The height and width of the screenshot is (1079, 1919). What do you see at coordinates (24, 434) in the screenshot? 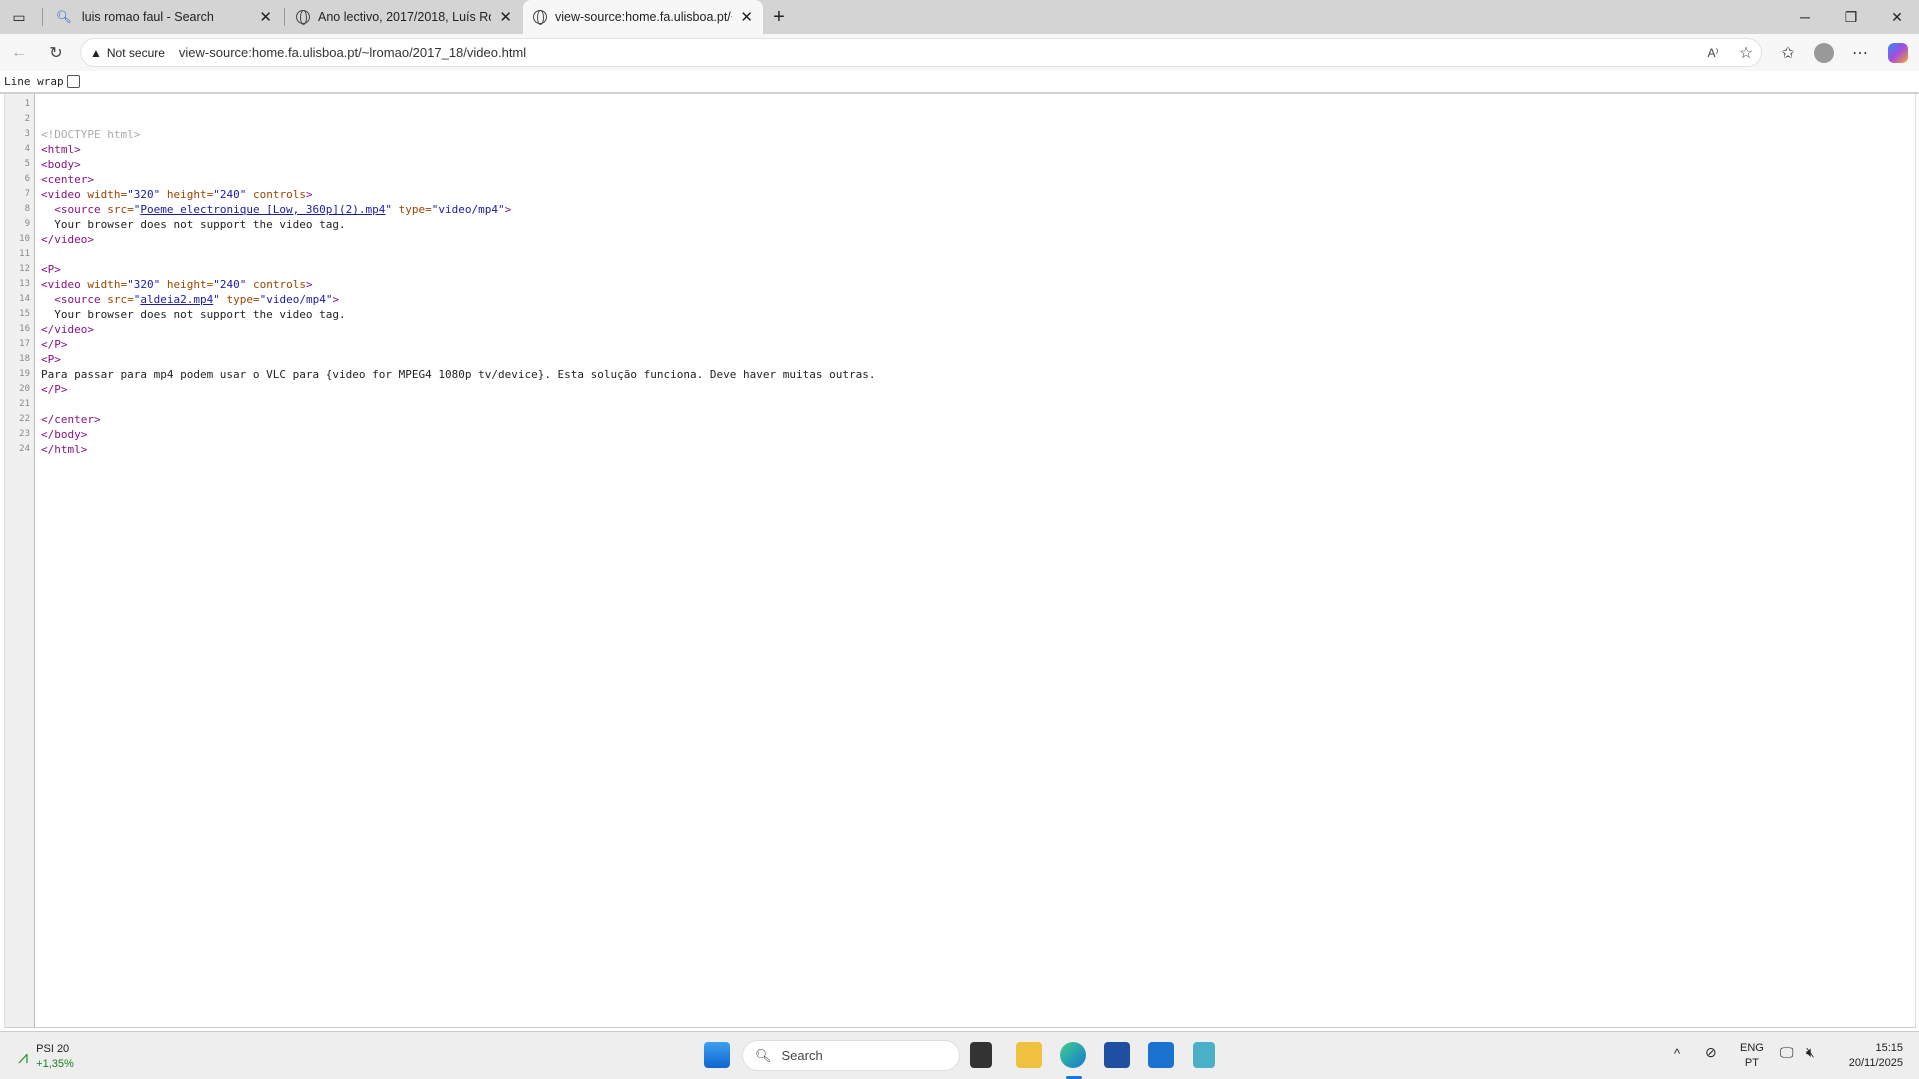
I see `line-number: 23` at bounding box center [24, 434].